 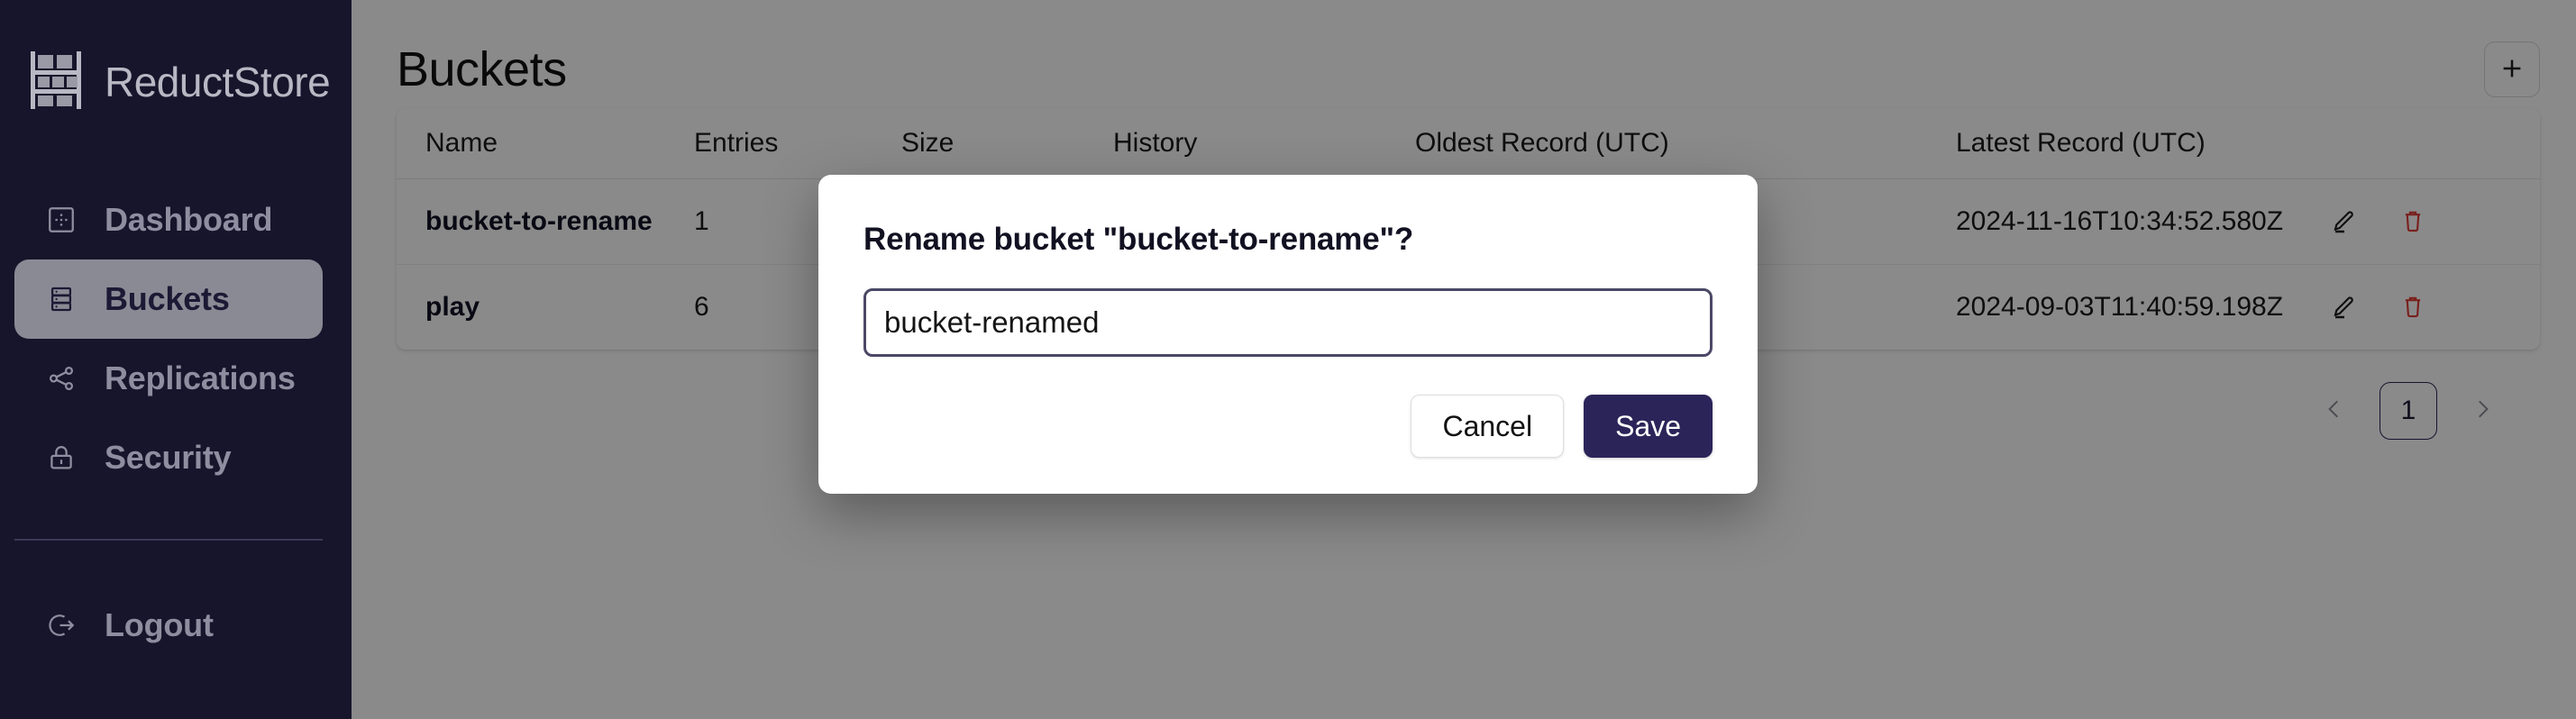 I want to click on sidebar-item-label: Buckets, so click(x=167, y=298).